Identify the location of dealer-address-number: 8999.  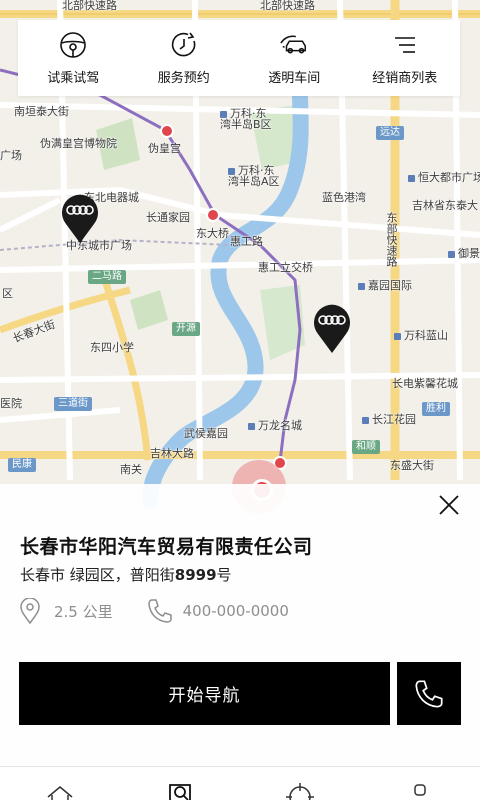
(195, 575).